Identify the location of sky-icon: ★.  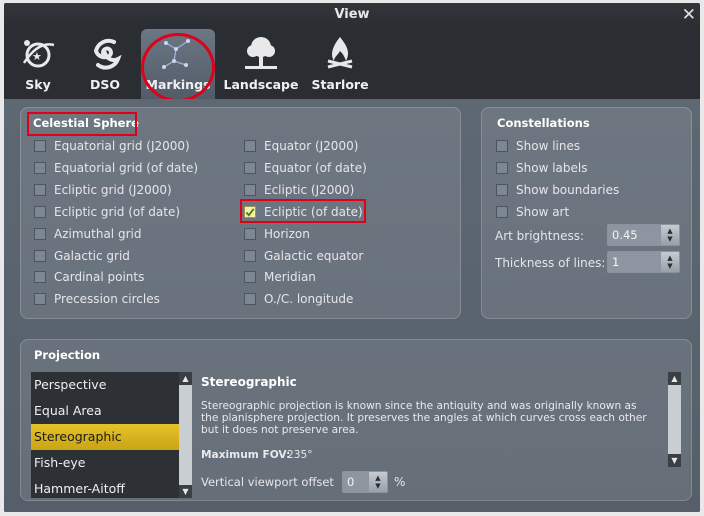
(38, 53).